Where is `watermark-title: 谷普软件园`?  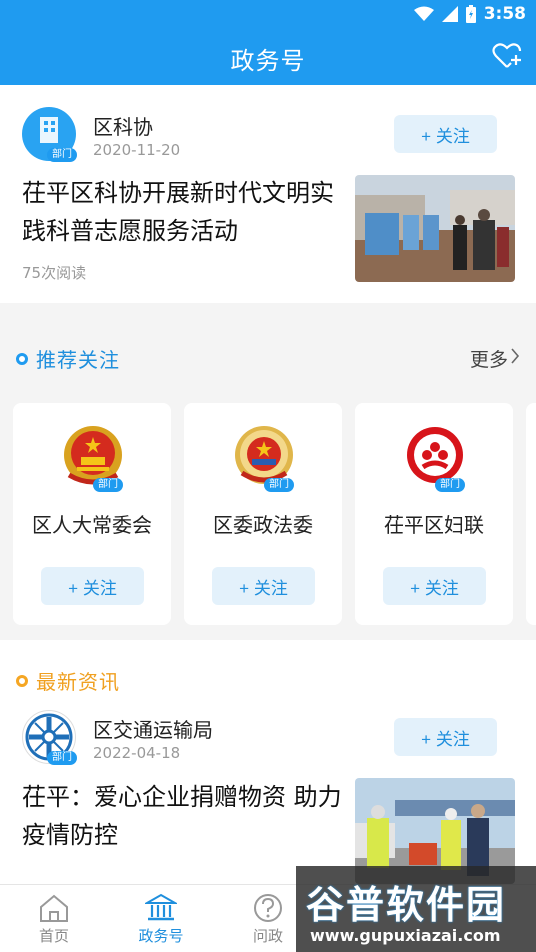
watermark-title: 谷普软件园 is located at coordinates (406, 905).